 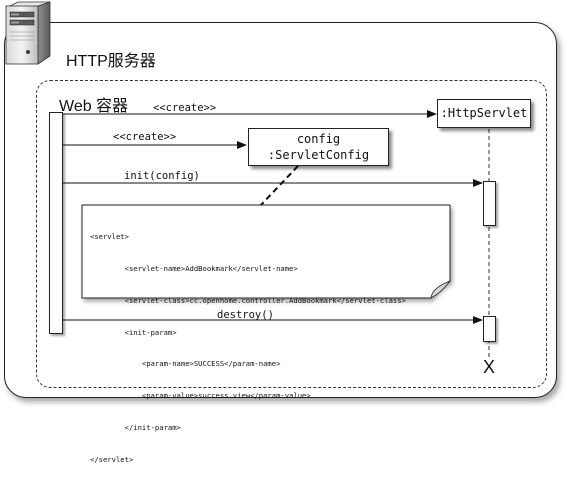 What do you see at coordinates (145, 137) in the screenshot?
I see `create-config-label: <<create>>` at bounding box center [145, 137].